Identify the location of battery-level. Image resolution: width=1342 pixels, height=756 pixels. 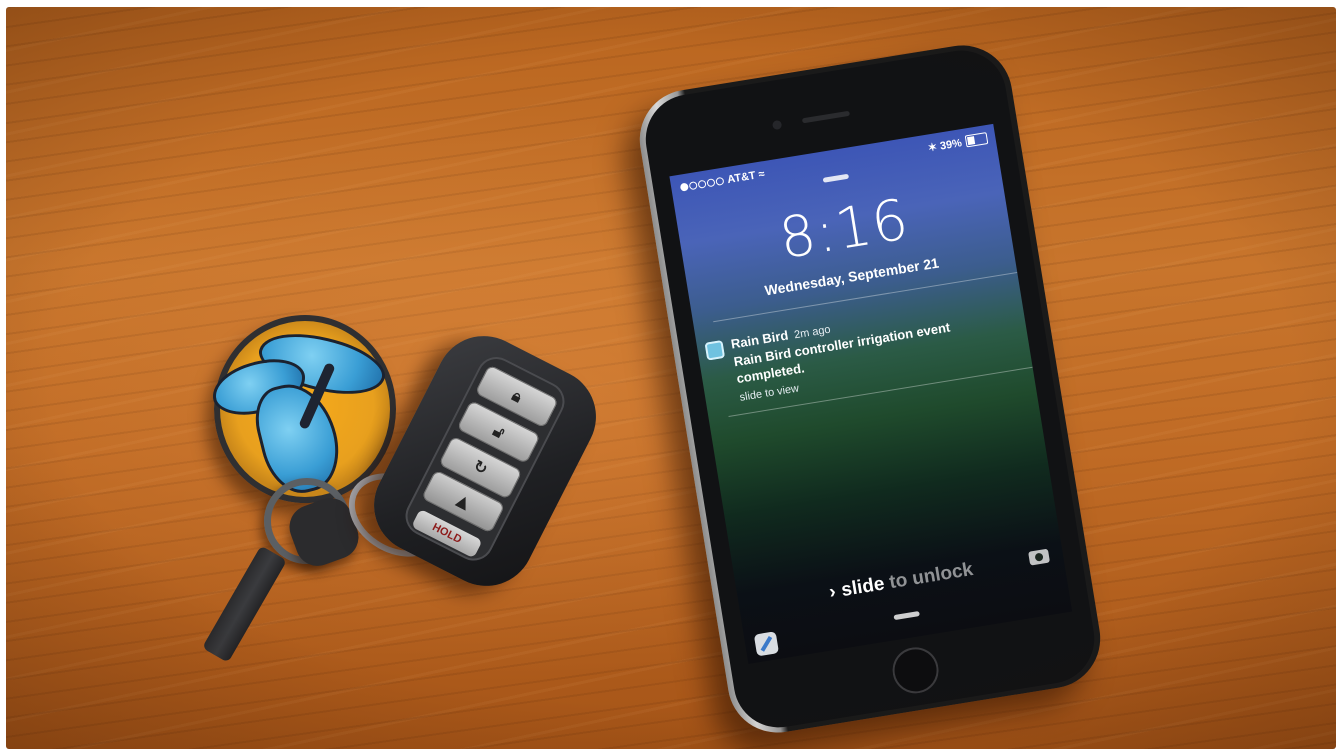
(970, 141).